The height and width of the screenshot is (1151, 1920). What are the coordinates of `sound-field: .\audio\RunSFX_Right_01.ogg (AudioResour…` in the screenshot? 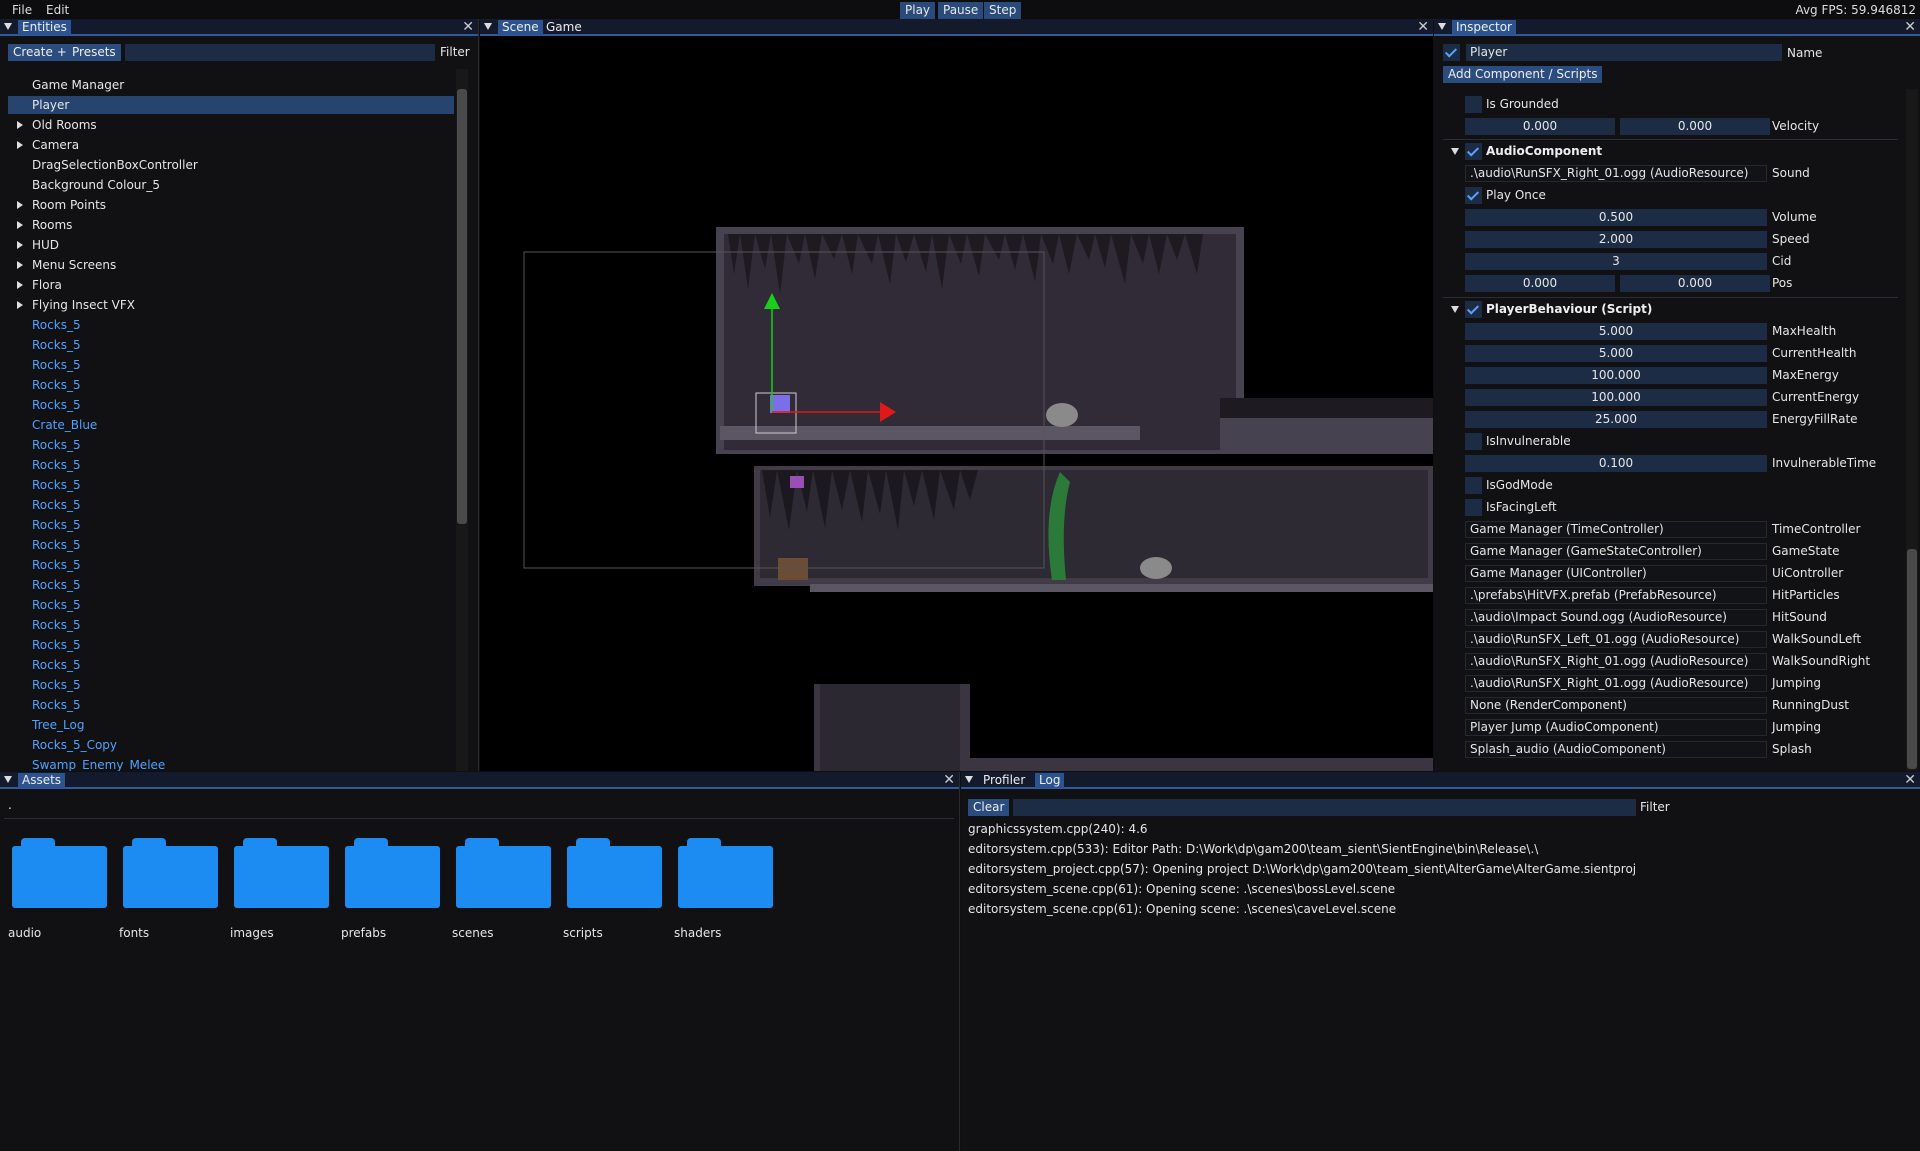 It's located at (1616, 173).